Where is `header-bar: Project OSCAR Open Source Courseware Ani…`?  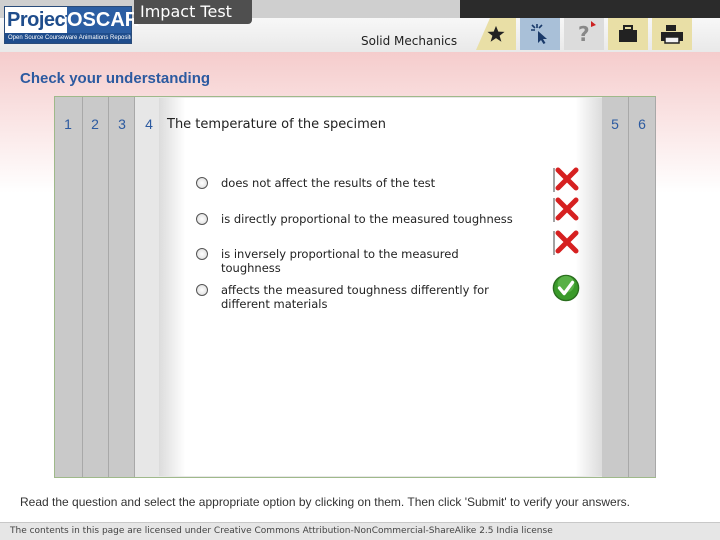
header-bar: Project OSCAR Open Source Courseware Ani… is located at coordinates (360, 26).